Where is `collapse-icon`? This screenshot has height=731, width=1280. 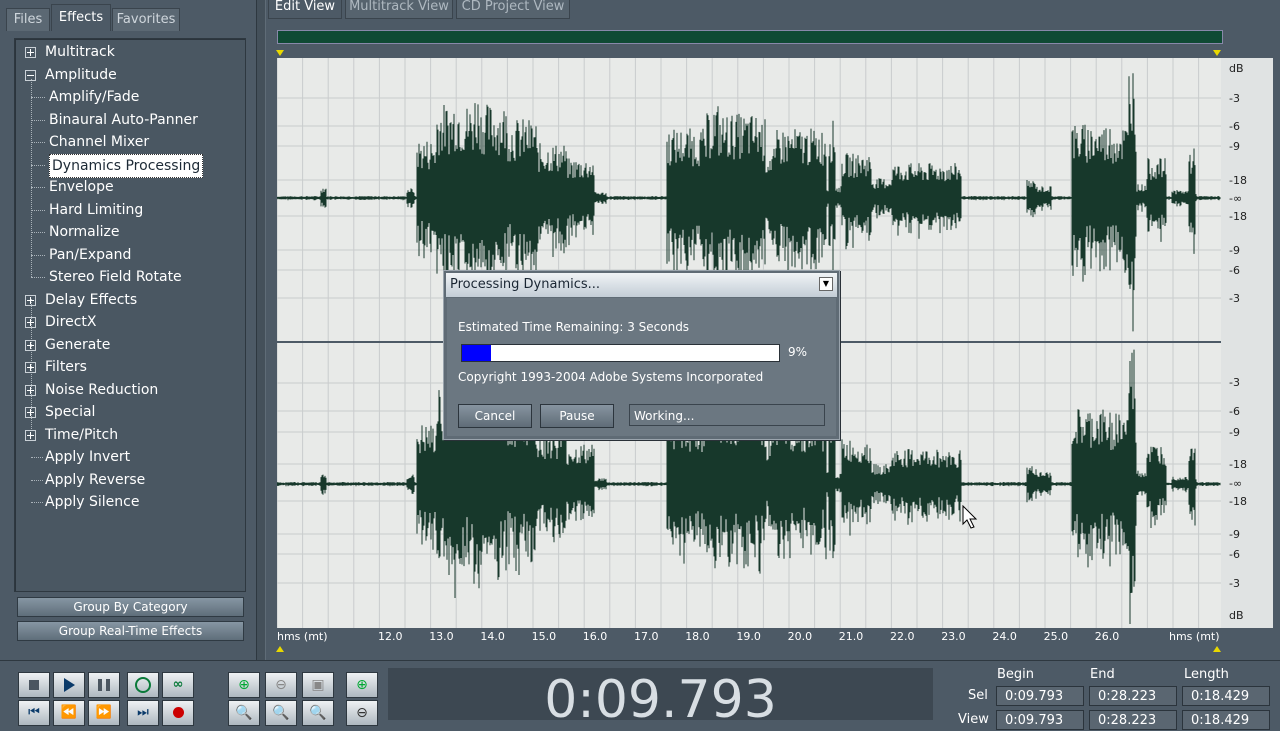
collapse-icon is located at coordinates (30, 75).